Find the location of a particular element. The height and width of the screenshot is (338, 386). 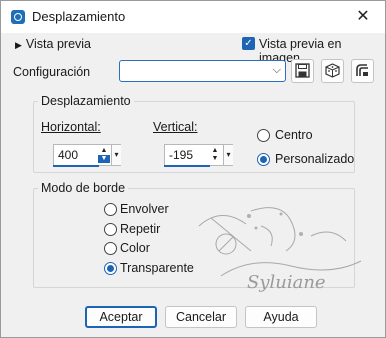

accept-button: Aceptar is located at coordinates (121, 317).